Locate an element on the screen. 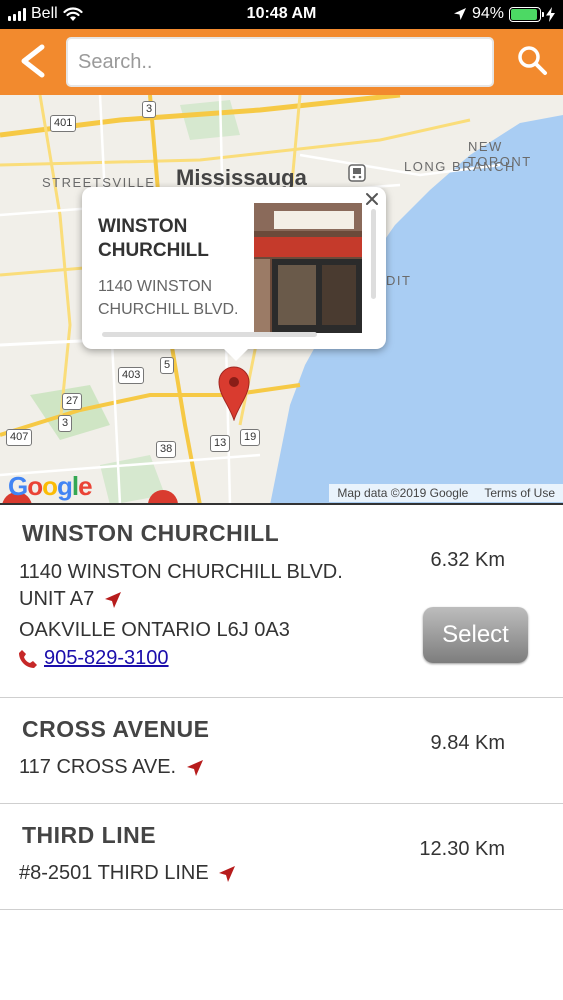  search-box is located at coordinates (280, 62).